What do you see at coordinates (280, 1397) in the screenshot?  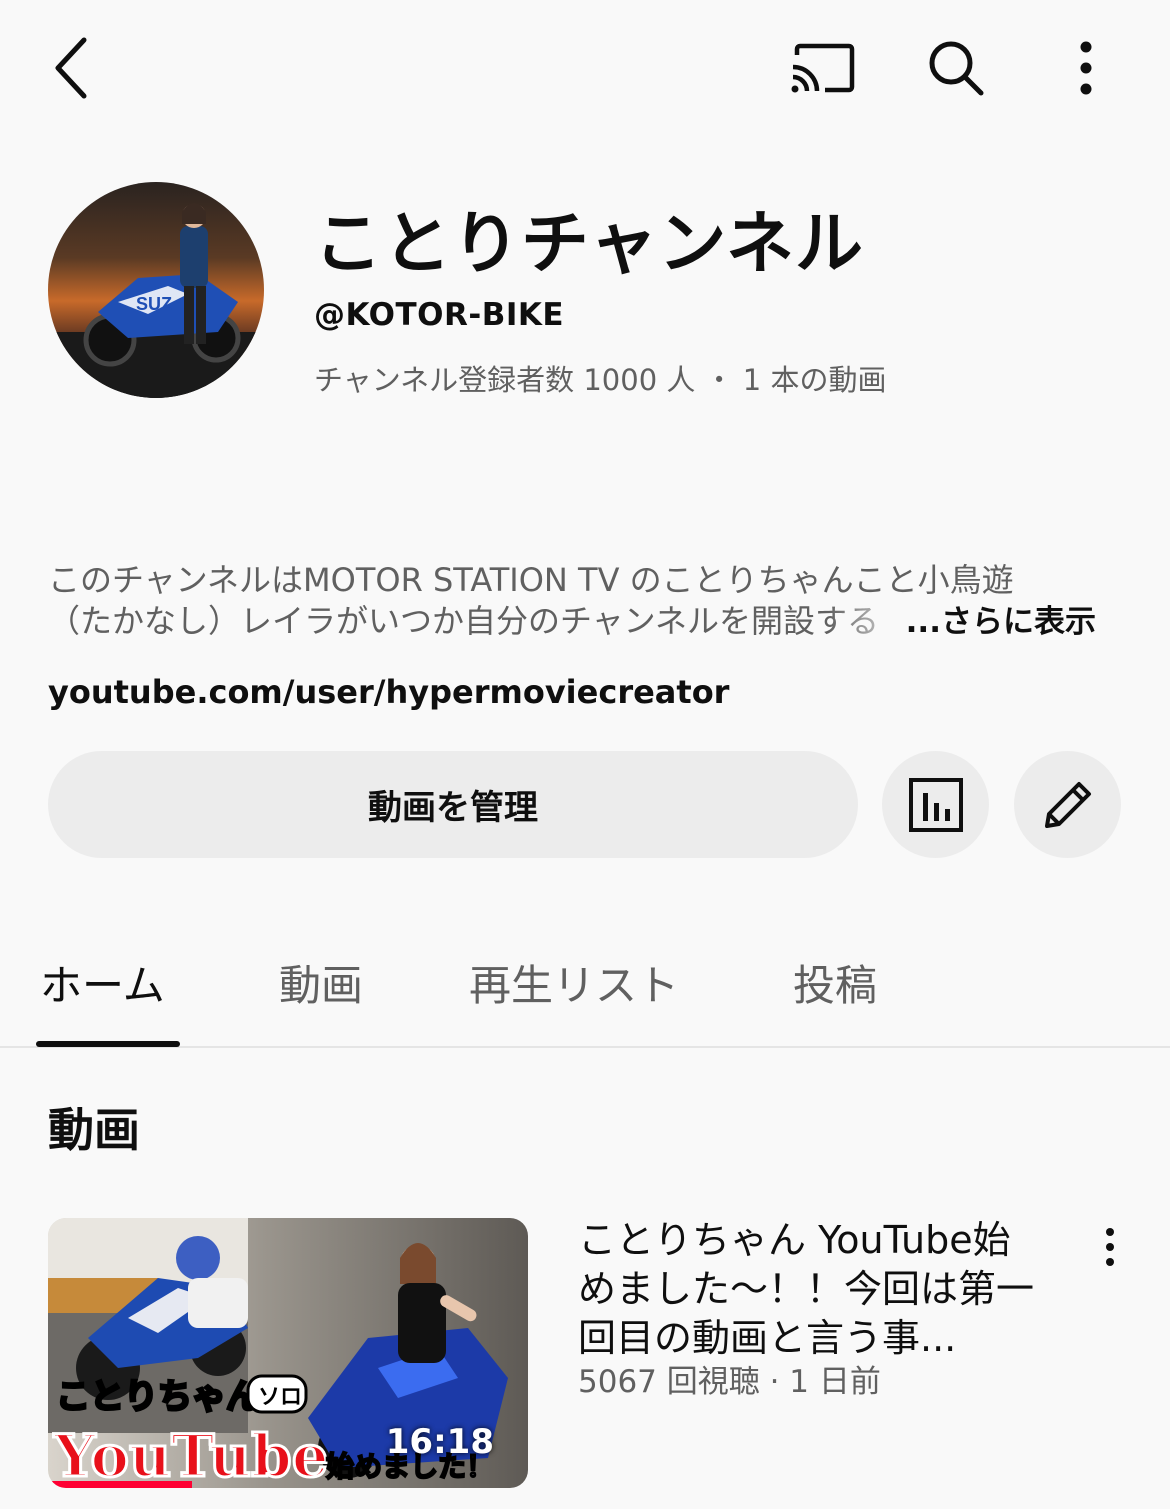 I see `thumb-badge: ソロ` at bounding box center [280, 1397].